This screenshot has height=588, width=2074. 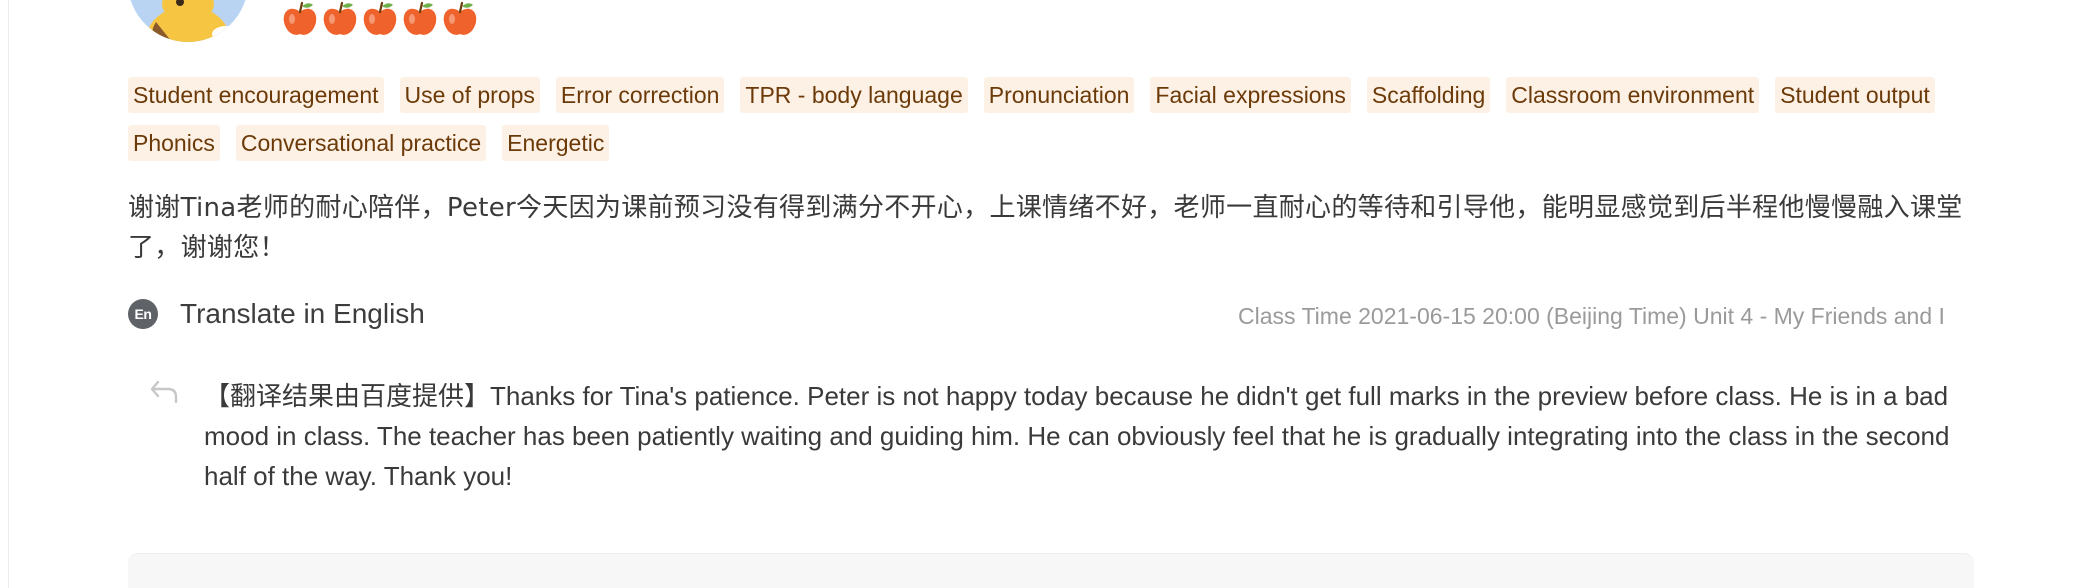 I want to click on translate-toggle: En Translate in English, so click(x=276, y=314).